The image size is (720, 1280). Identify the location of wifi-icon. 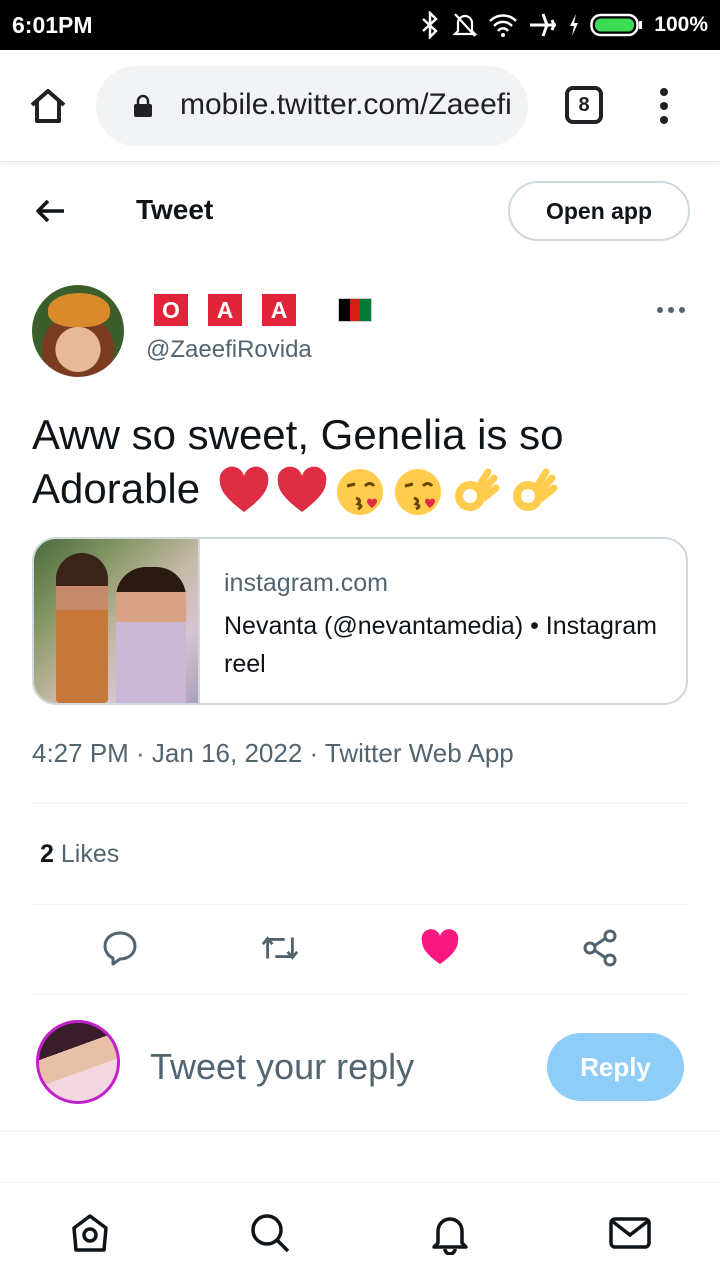
(503, 25).